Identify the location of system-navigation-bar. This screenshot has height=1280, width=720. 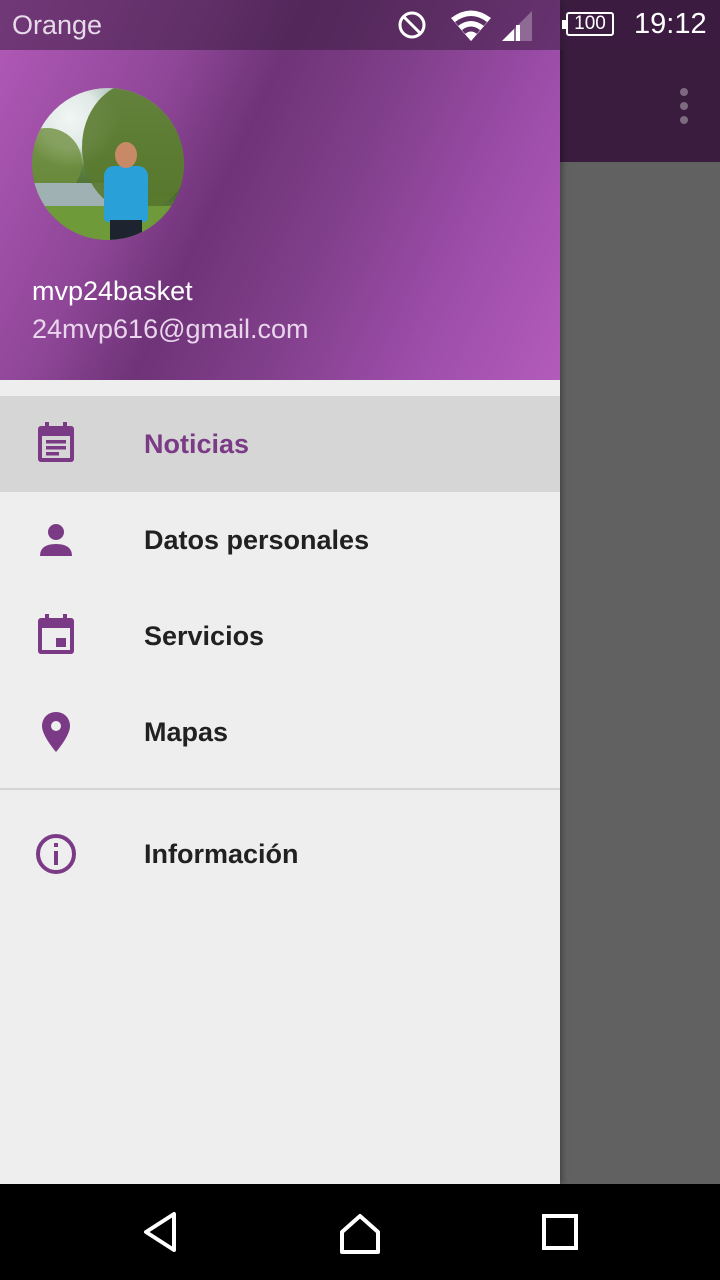
(360, 1232).